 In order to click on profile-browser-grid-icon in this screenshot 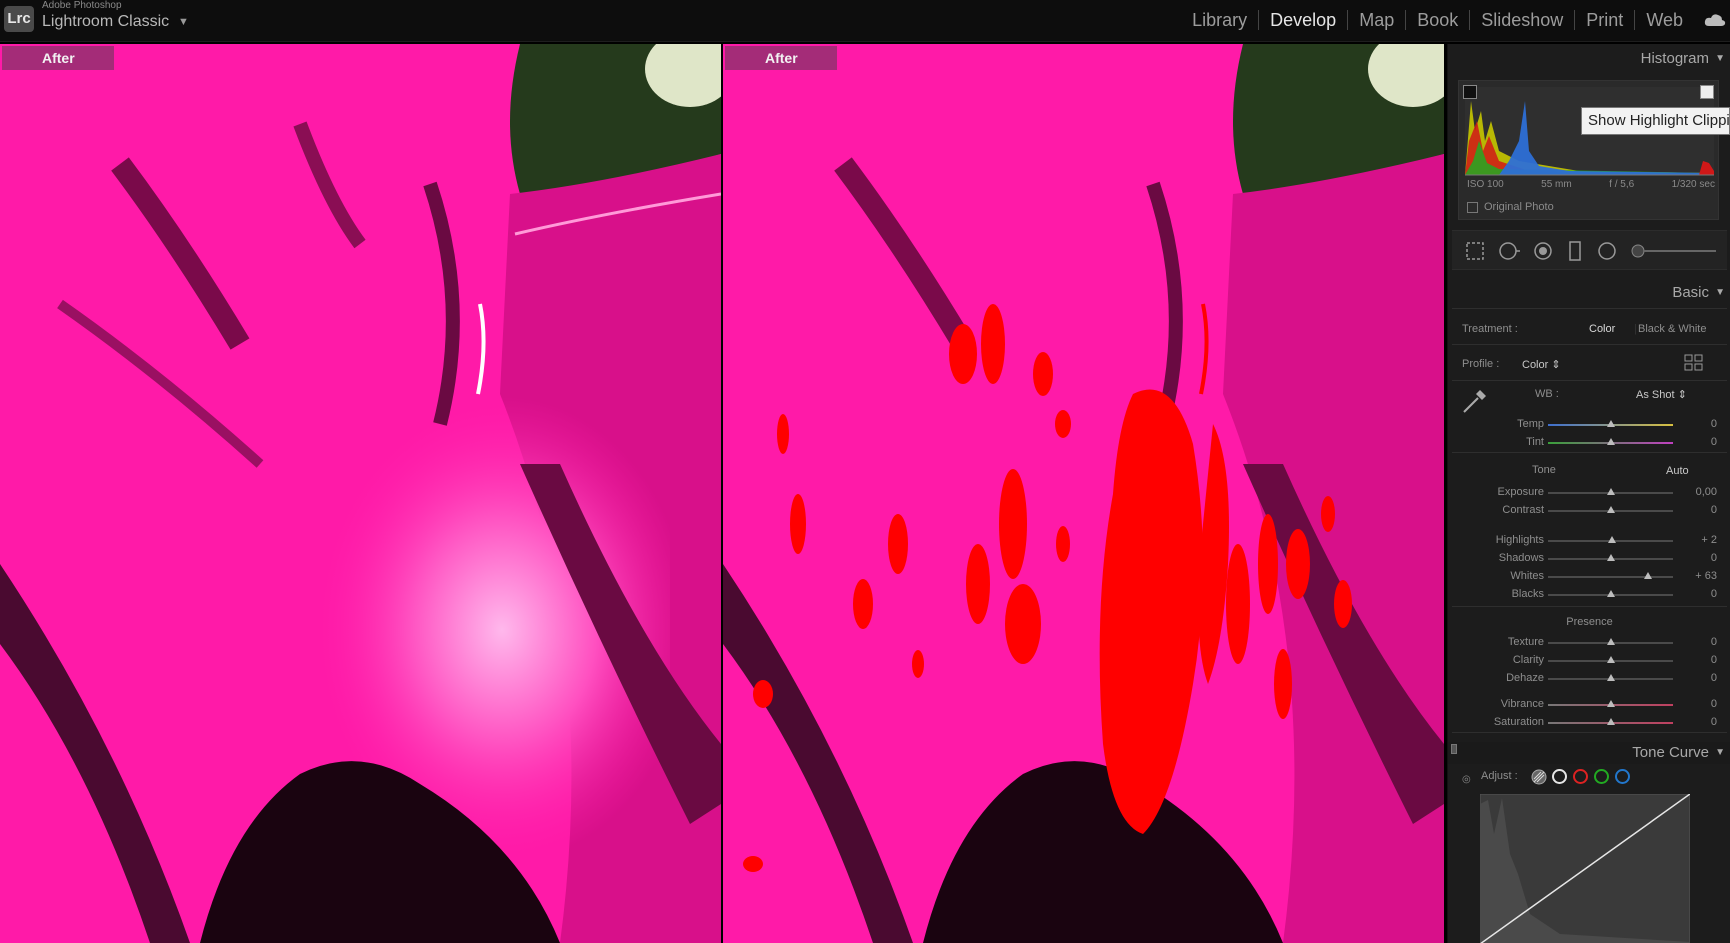, I will do `click(1694, 363)`.